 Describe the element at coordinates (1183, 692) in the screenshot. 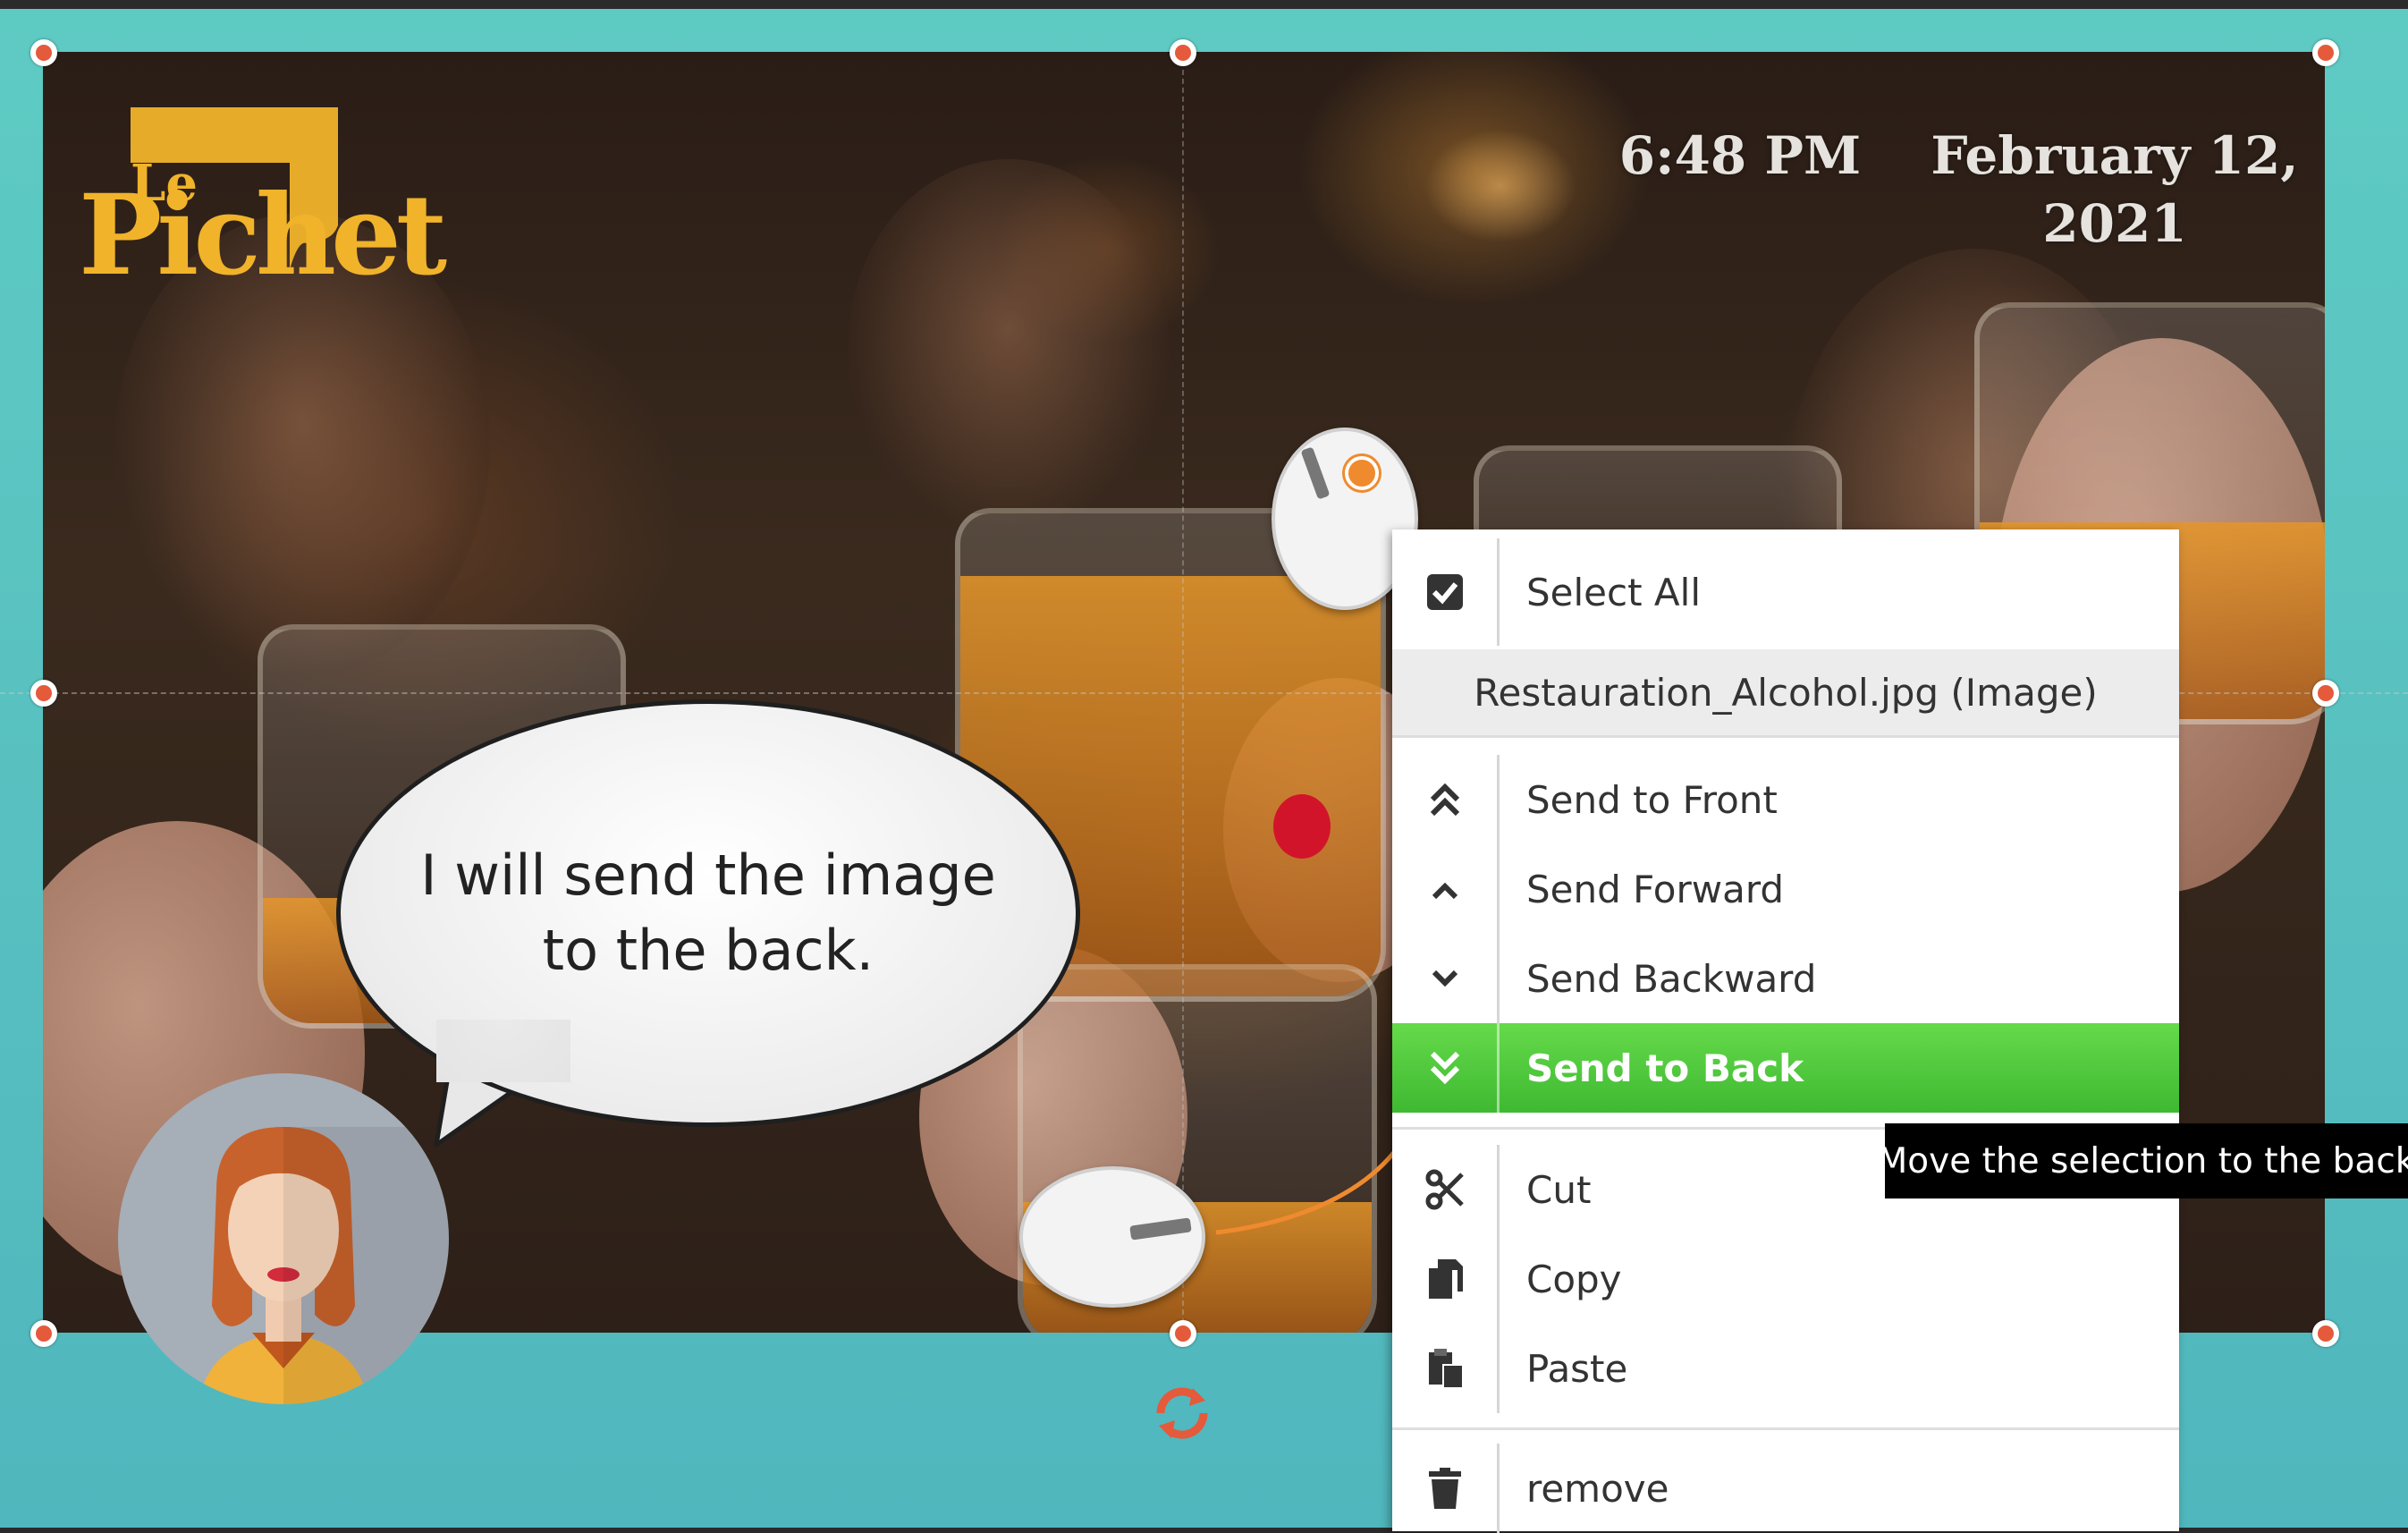

I see `alignment-guide-vertical` at that location.